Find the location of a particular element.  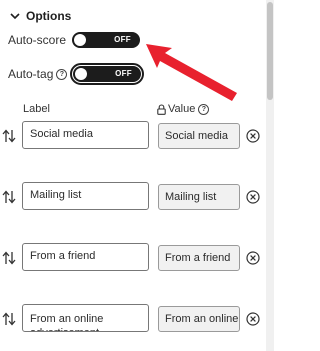

label-header-text: Label is located at coordinates (36, 109).